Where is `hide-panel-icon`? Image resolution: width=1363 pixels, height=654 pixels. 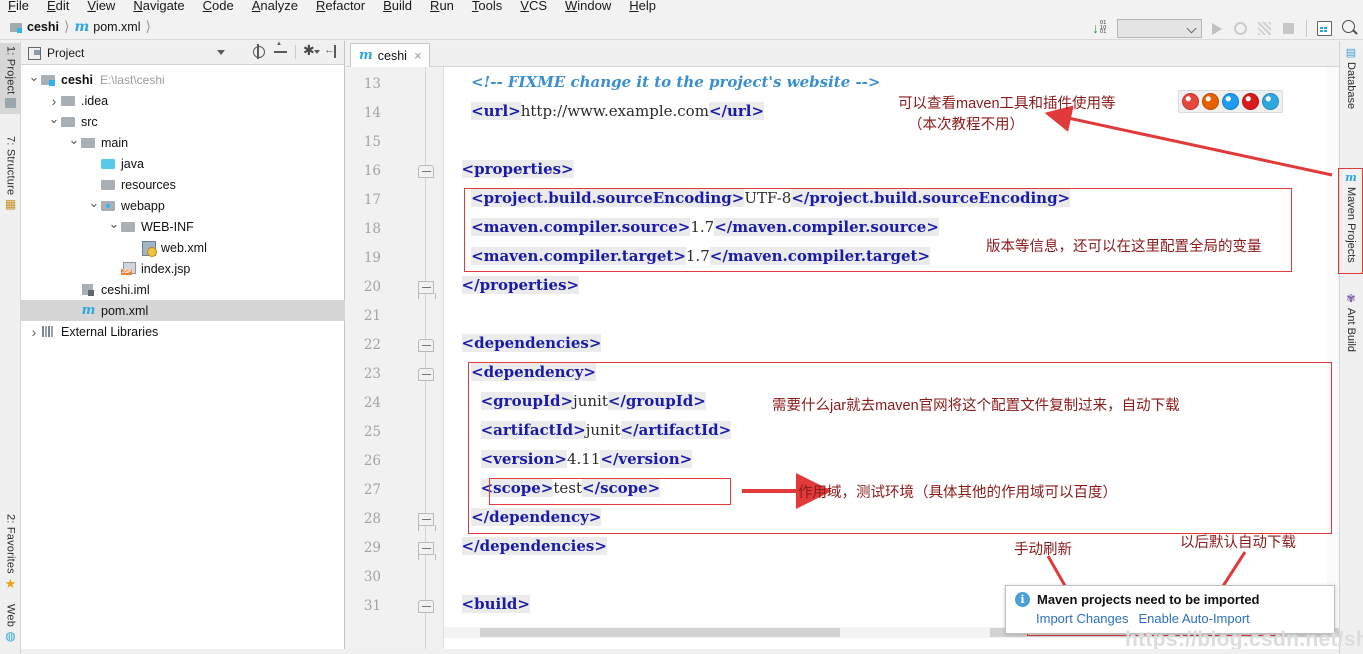
hide-panel-icon is located at coordinates (332, 51).